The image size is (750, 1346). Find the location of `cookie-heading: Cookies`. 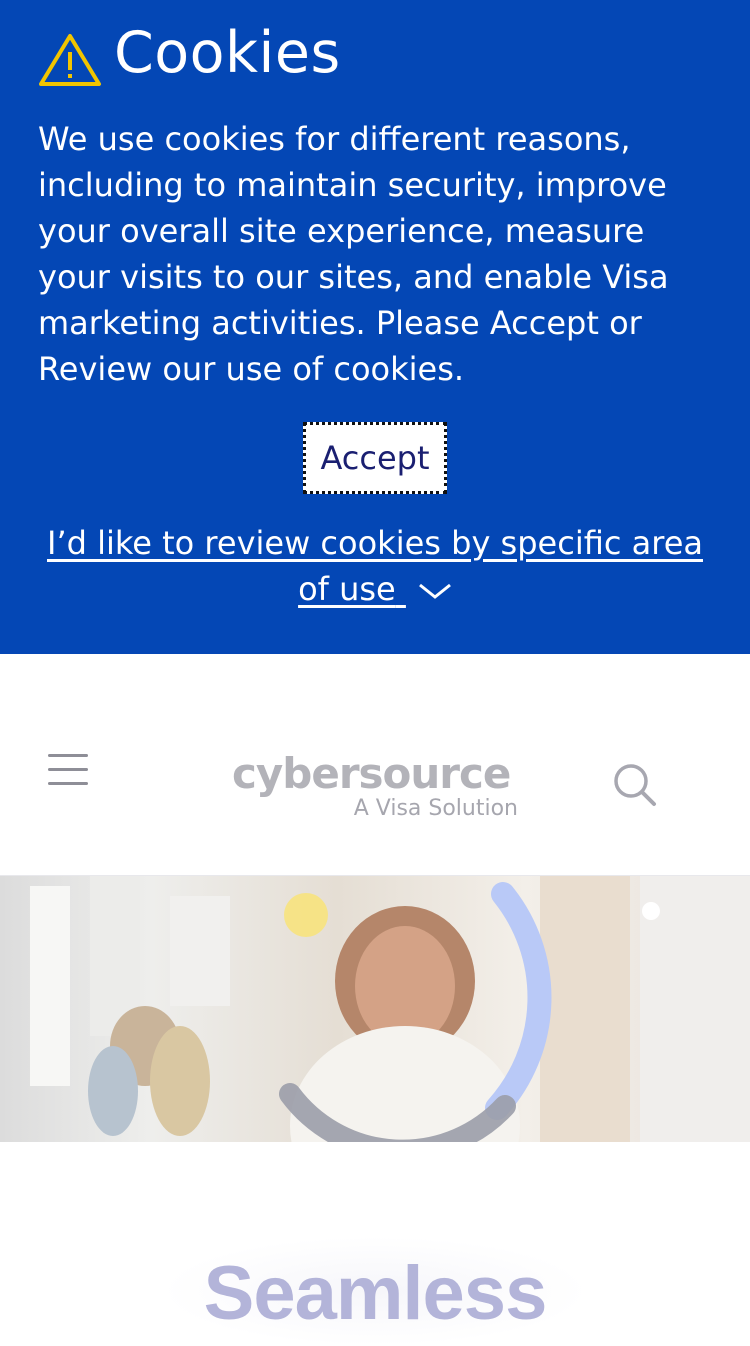

cookie-heading: Cookies is located at coordinates (375, 53).